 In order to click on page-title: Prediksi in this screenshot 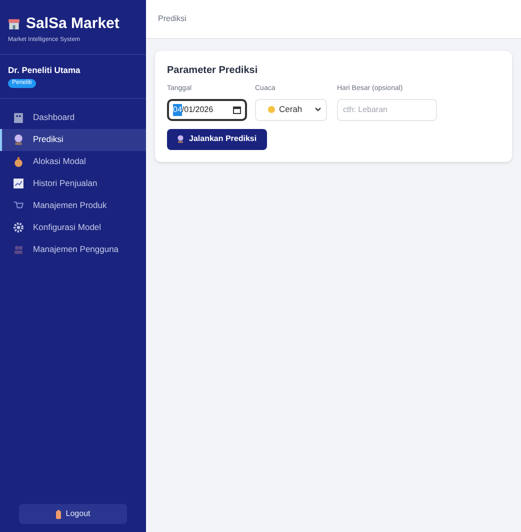, I will do `click(172, 19)`.